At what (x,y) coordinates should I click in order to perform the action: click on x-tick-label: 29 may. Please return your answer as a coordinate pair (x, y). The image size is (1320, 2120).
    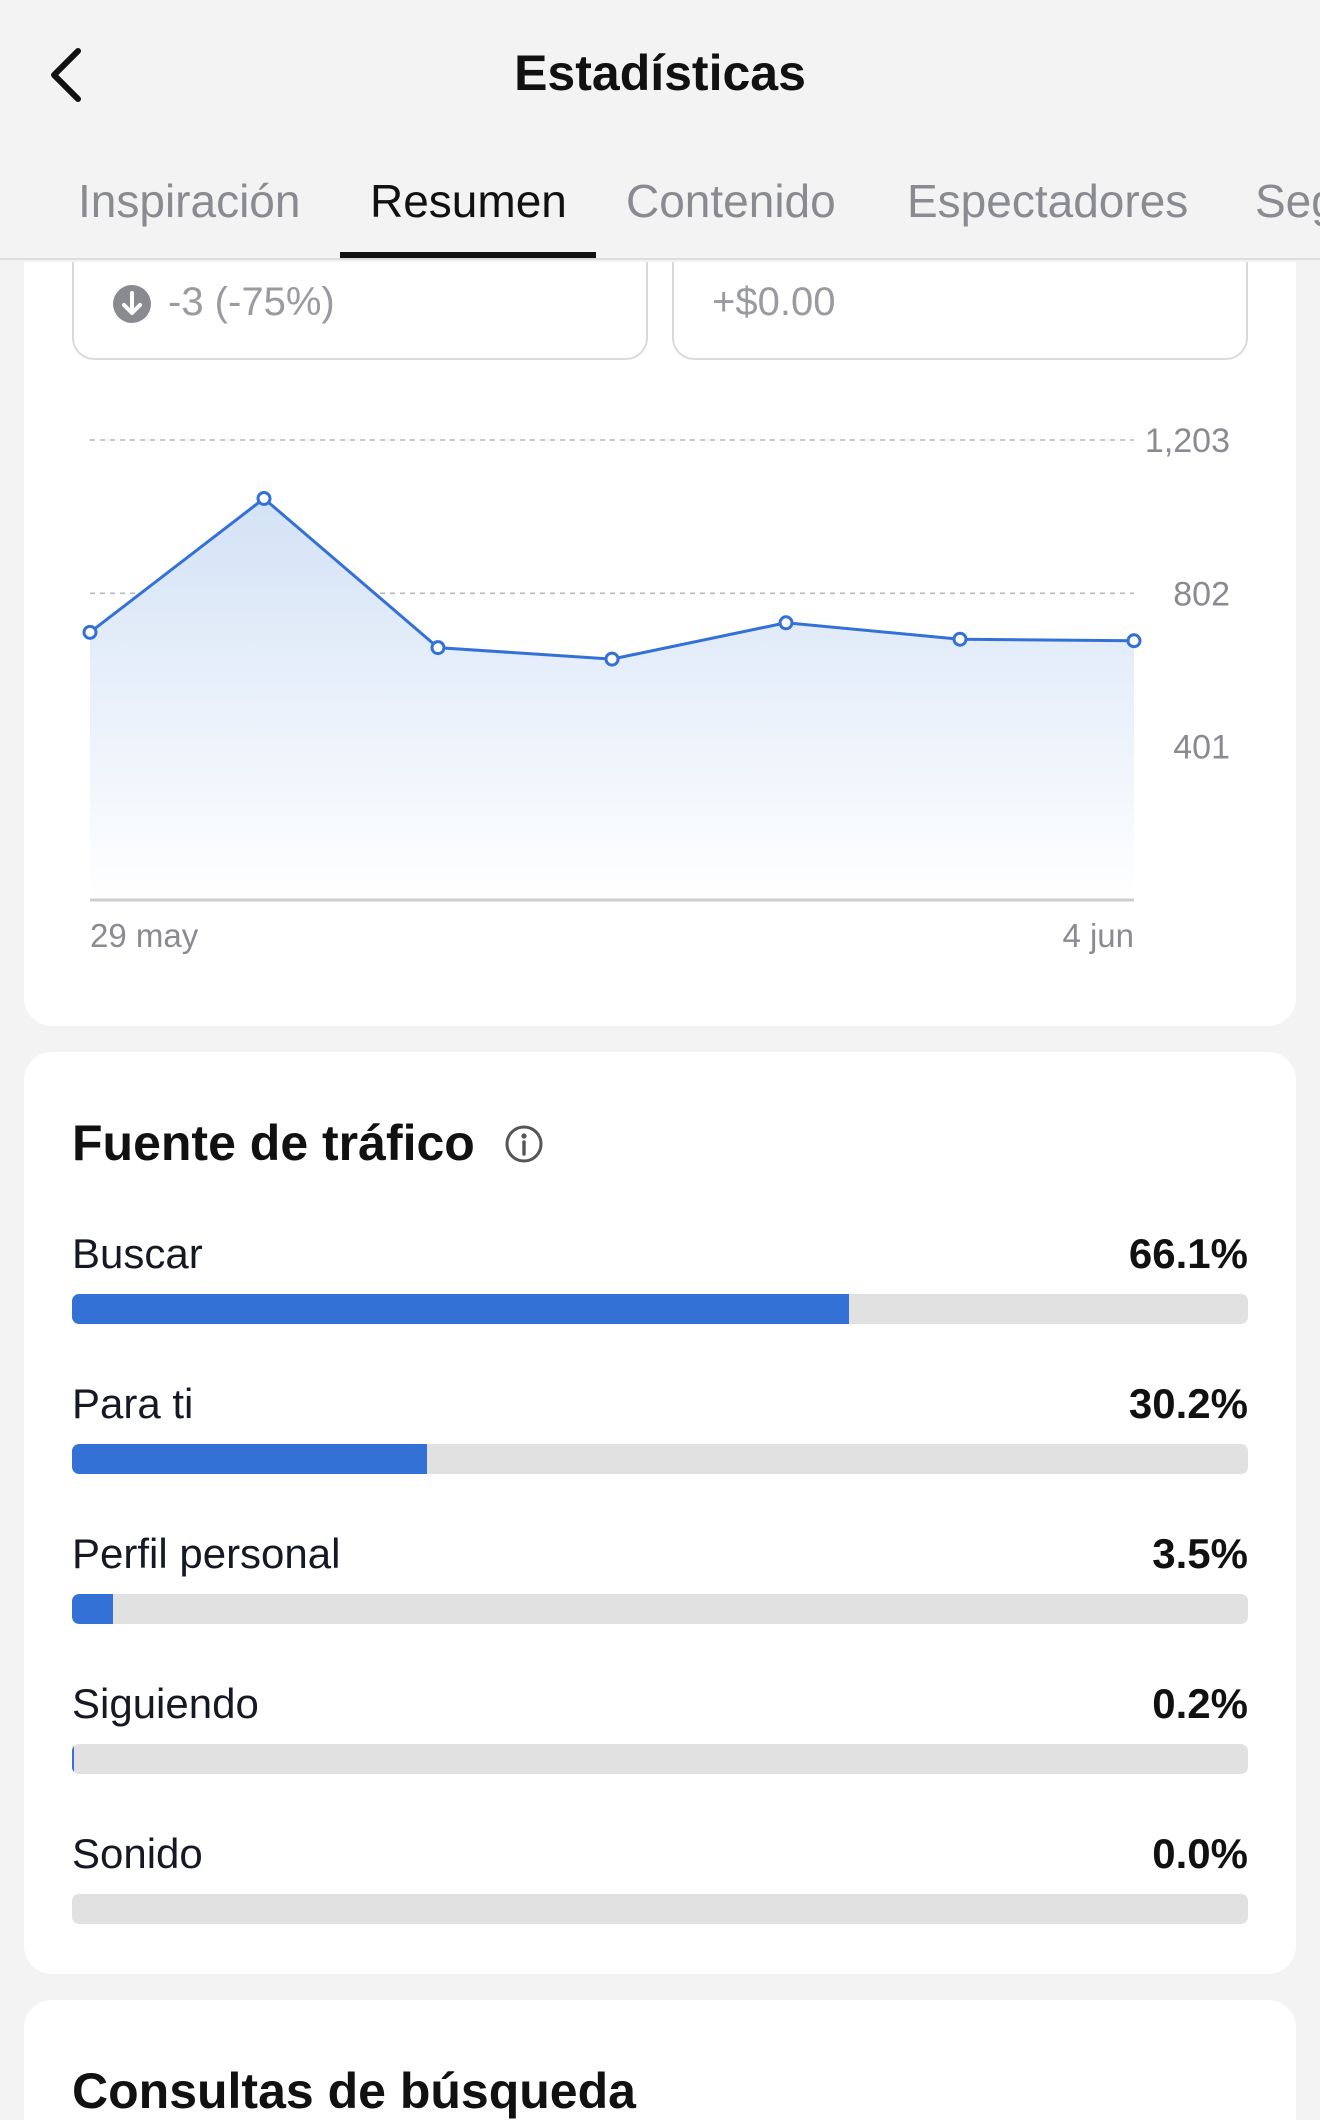
    Looking at the image, I should click on (144, 935).